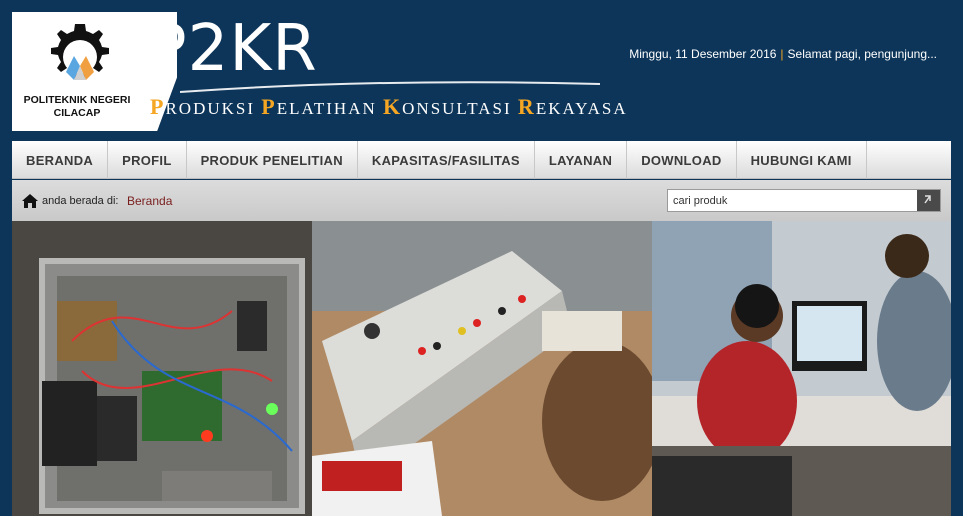 This screenshot has width=963, height=516. Describe the element at coordinates (446, 160) in the screenshot. I see `nav-kapasitas-fasilitas: KAPASITAS/FASILITAS` at that location.